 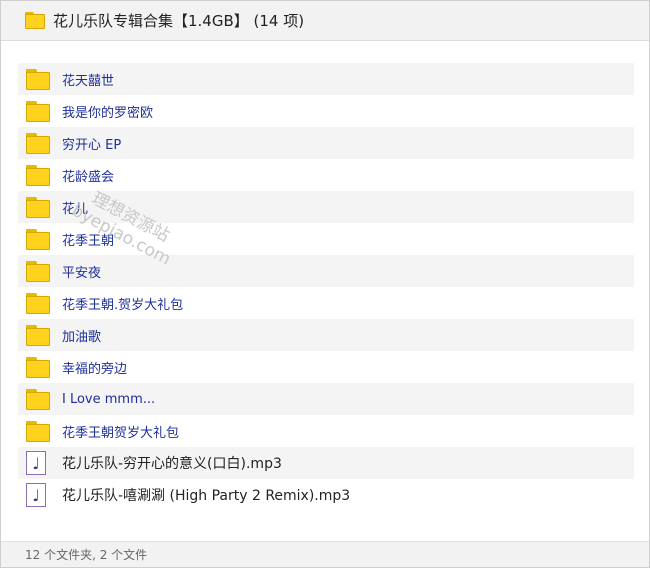 I want to click on item-label: 花儿, so click(x=75, y=209).